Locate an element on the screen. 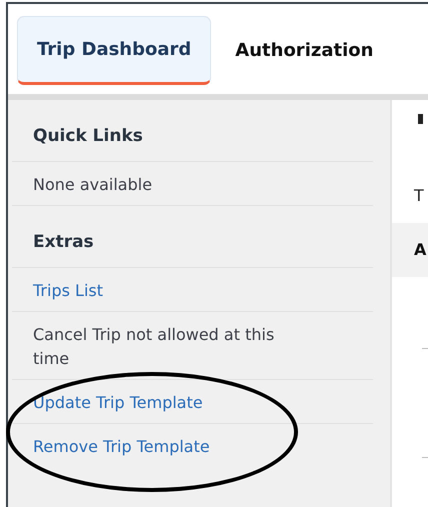 The width and height of the screenshot is (428, 507). section-header: A is located at coordinates (410, 250).